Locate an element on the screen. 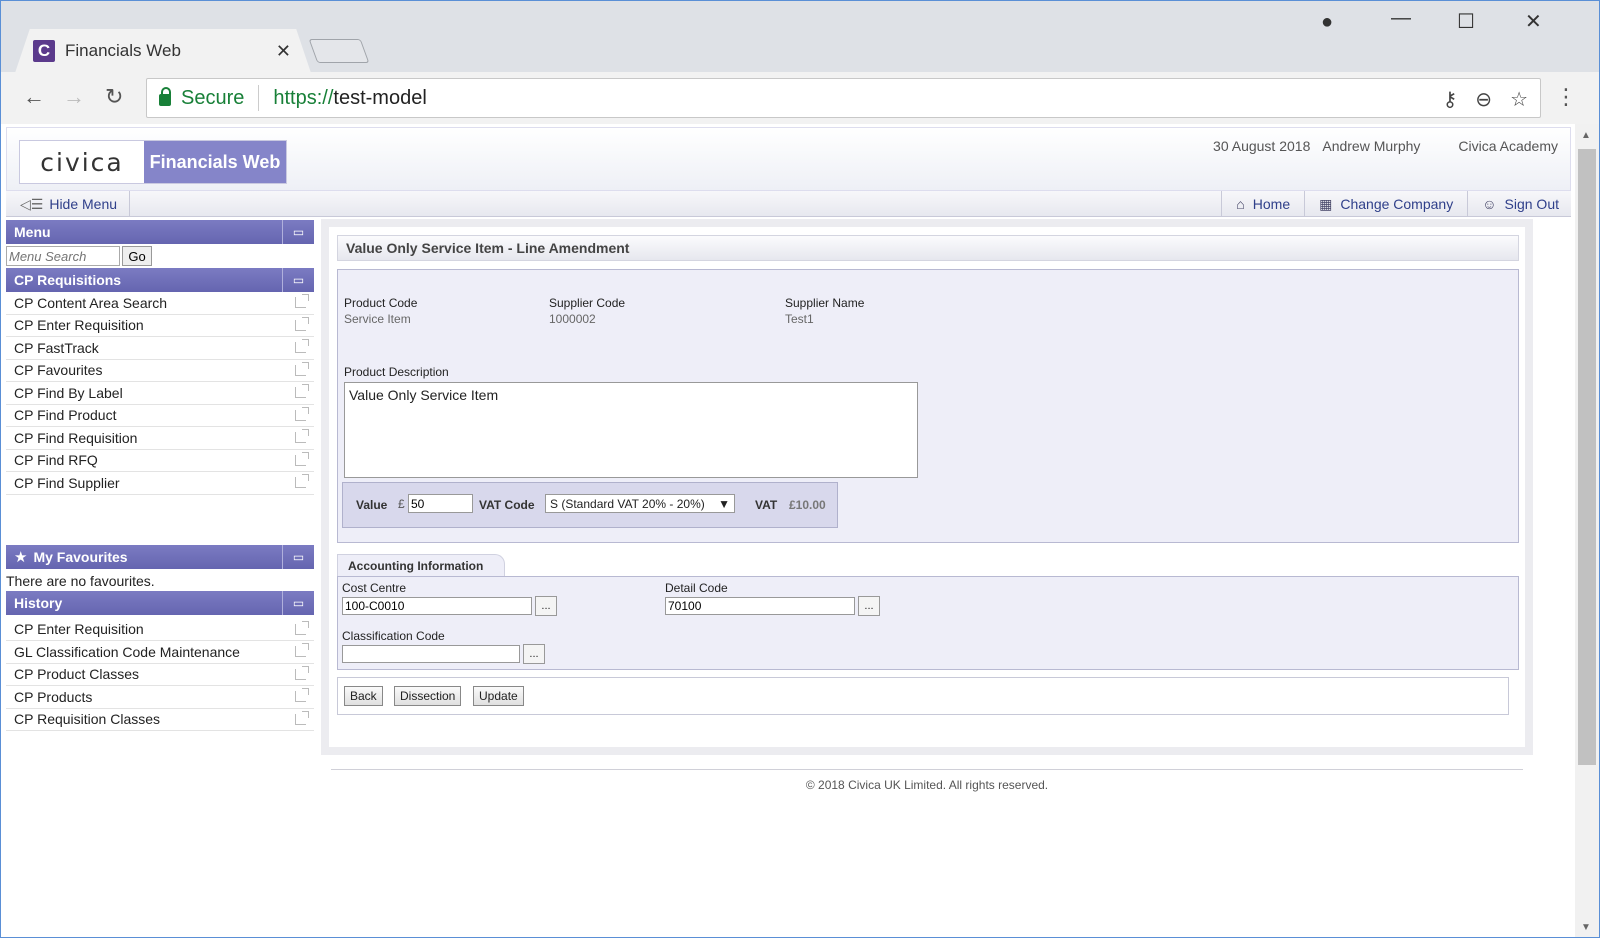 The image size is (1600, 938). address-bar: Secure https://test-model ⚷ ⊖ ☆ is located at coordinates (843, 98).